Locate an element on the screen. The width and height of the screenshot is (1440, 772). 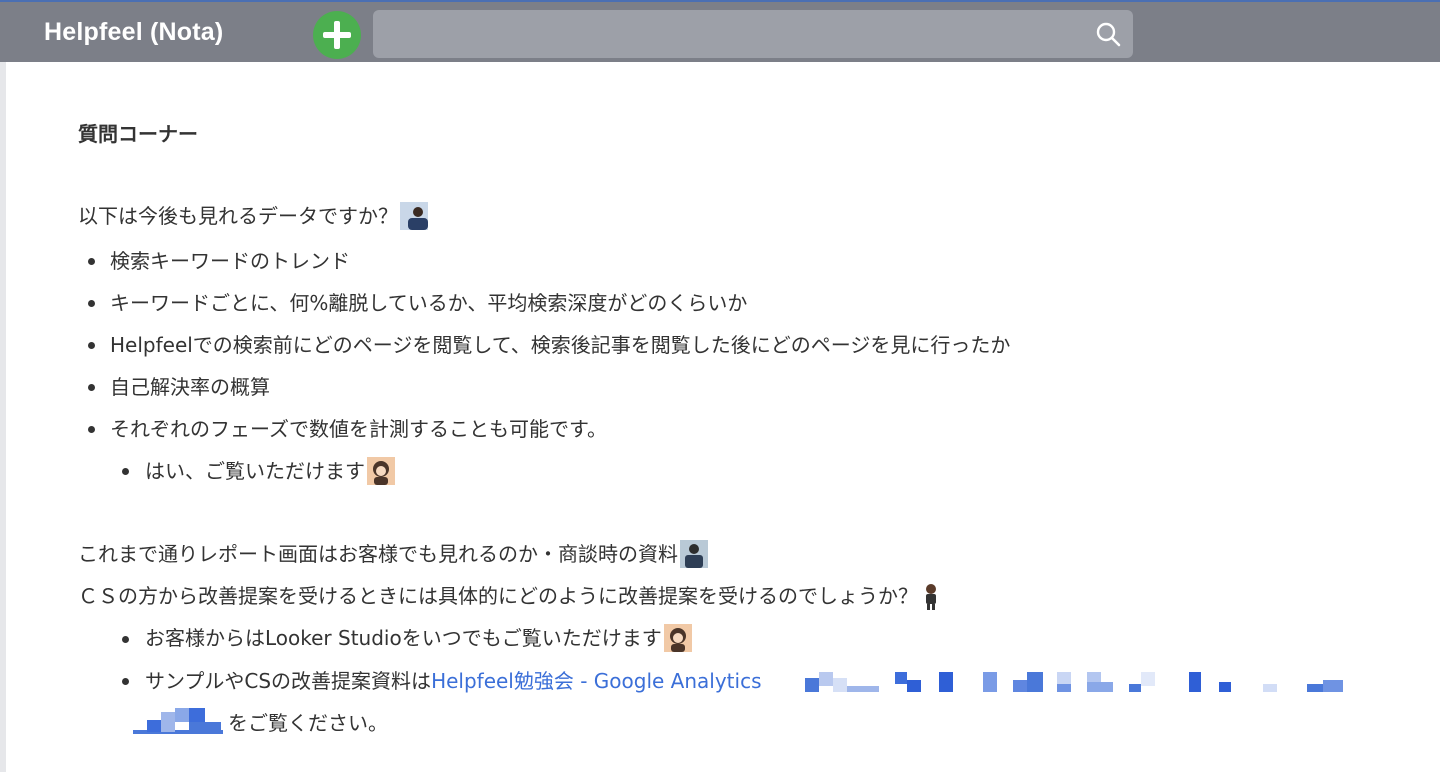
app-title: Helpfeel (Nota) is located at coordinates (133, 32).